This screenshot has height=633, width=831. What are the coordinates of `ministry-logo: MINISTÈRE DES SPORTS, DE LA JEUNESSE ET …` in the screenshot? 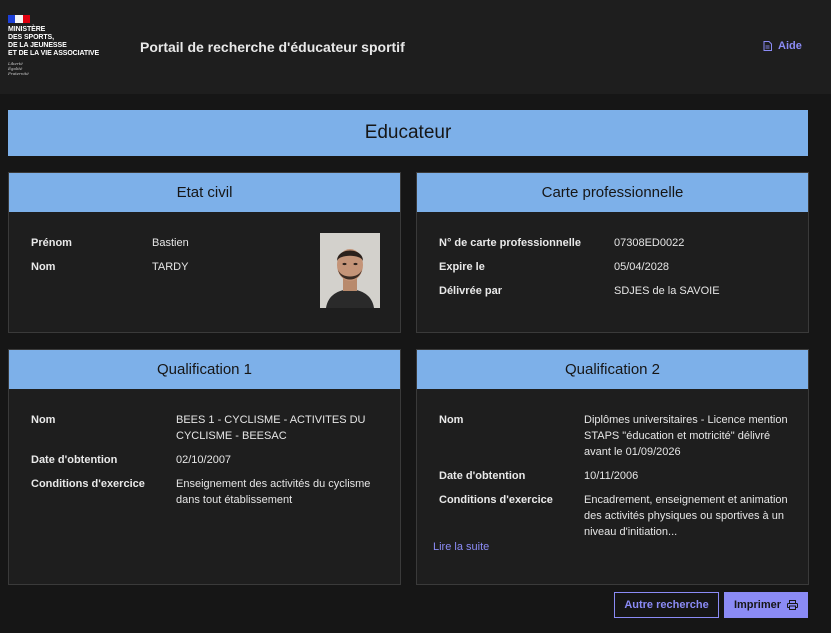 It's located at (65, 45).